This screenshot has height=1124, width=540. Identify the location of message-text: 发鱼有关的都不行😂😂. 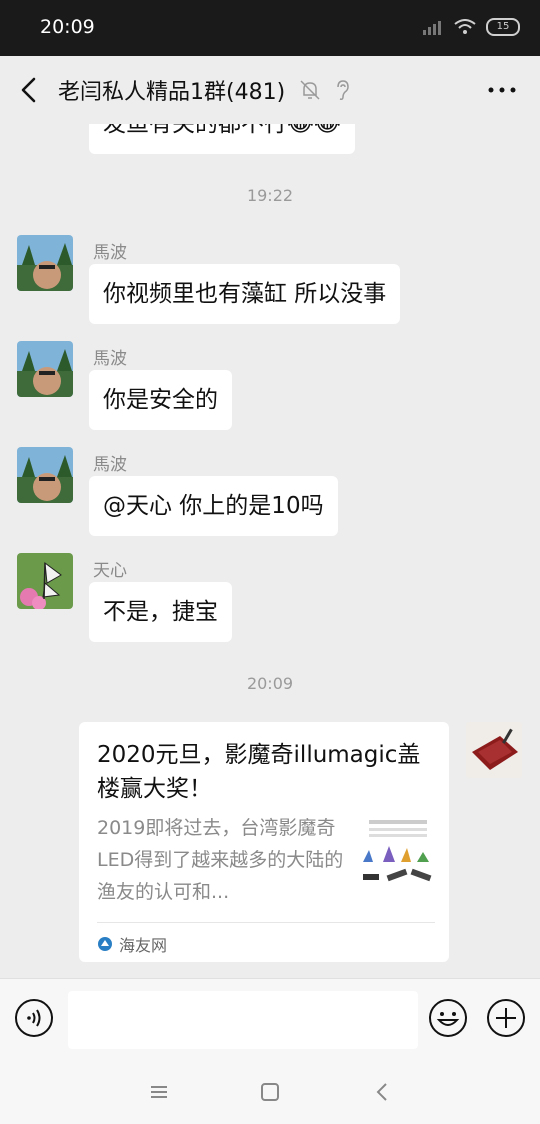
(222, 130).